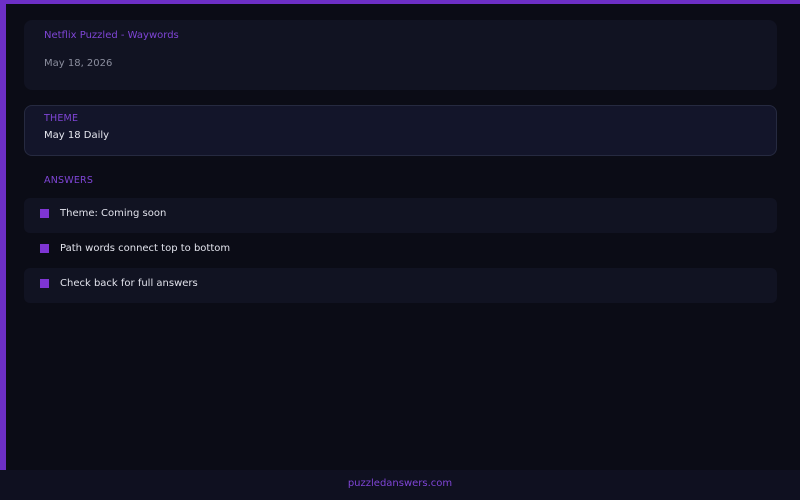 This screenshot has height=500, width=800. I want to click on theme-label: THEME, so click(61, 118).